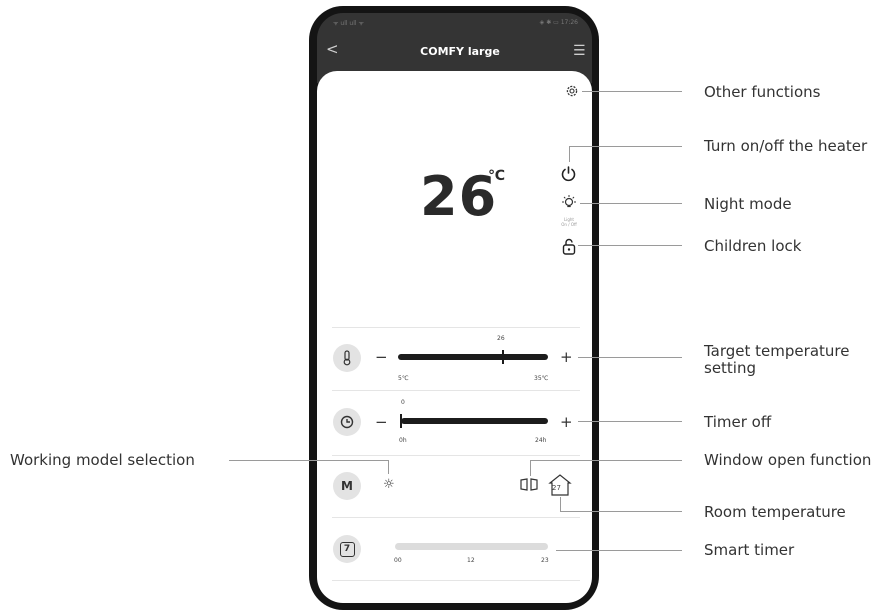 The width and height of the screenshot is (882, 614). What do you see at coordinates (569, 203) in the screenshot?
I see `bulb-icon` at bounding box center [569, 203].